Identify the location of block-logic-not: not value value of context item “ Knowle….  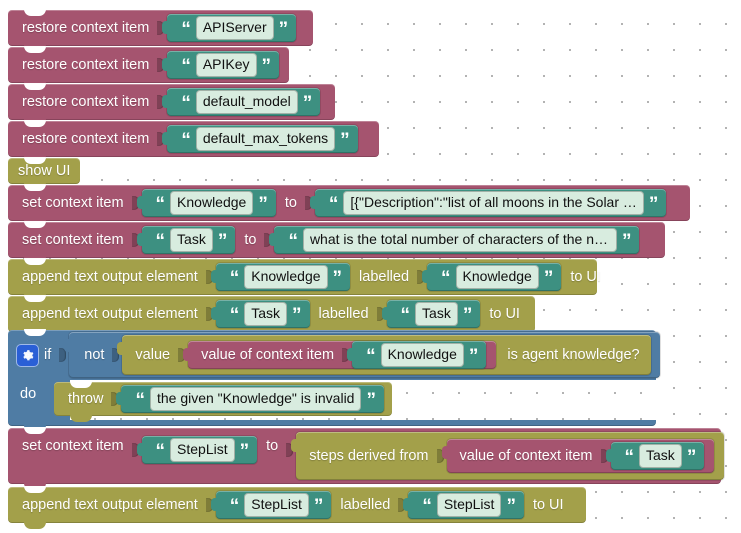
(362, 355).